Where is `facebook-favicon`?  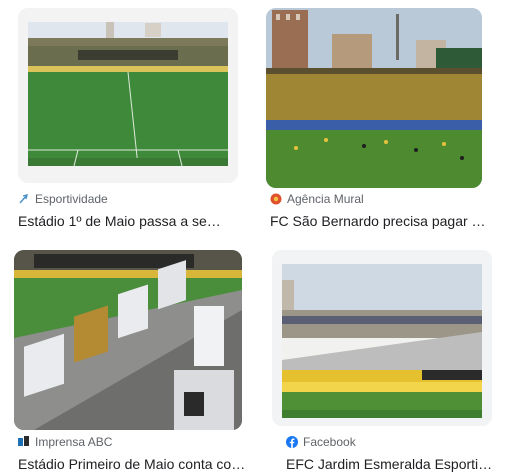 facebook-favicon is located at coordinates (292, 442).